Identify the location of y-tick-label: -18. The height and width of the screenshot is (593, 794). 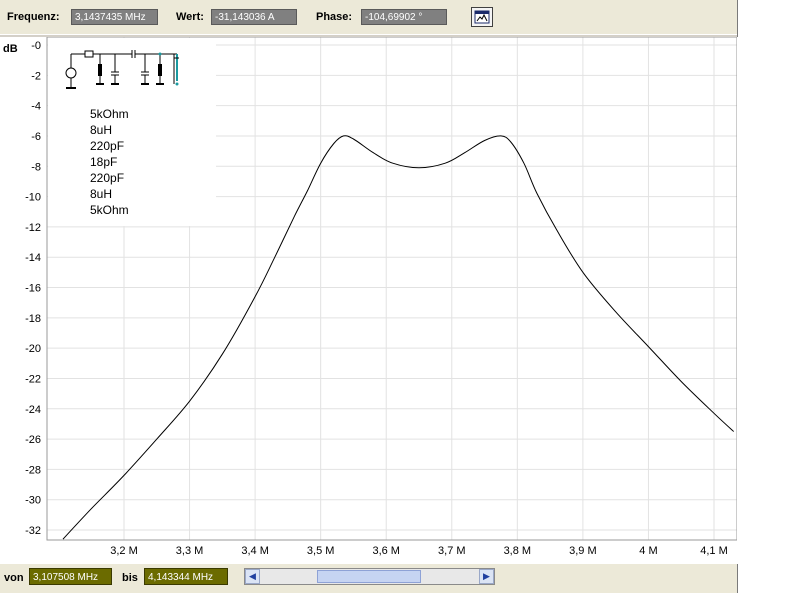
(33, 319).